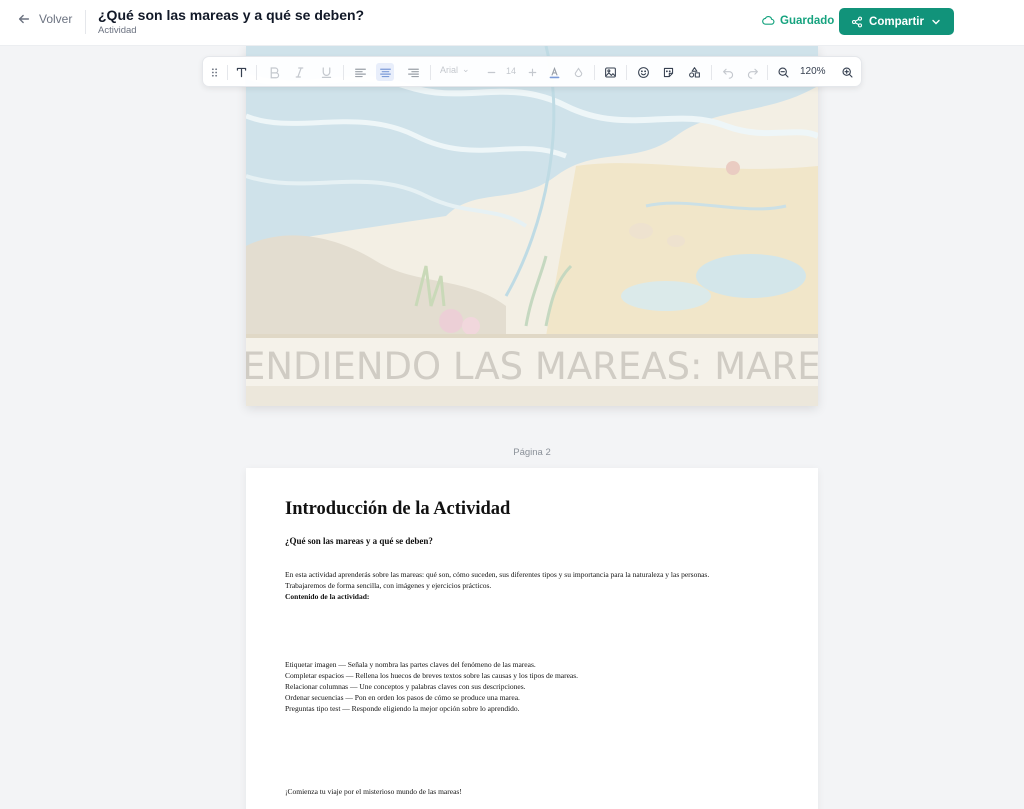 The height and width of the screenshot is (809, 1024). What do you see at coordinates (668, 72) in the screenshot?
I see `sticker-icon` at bounding box center [668, 72].